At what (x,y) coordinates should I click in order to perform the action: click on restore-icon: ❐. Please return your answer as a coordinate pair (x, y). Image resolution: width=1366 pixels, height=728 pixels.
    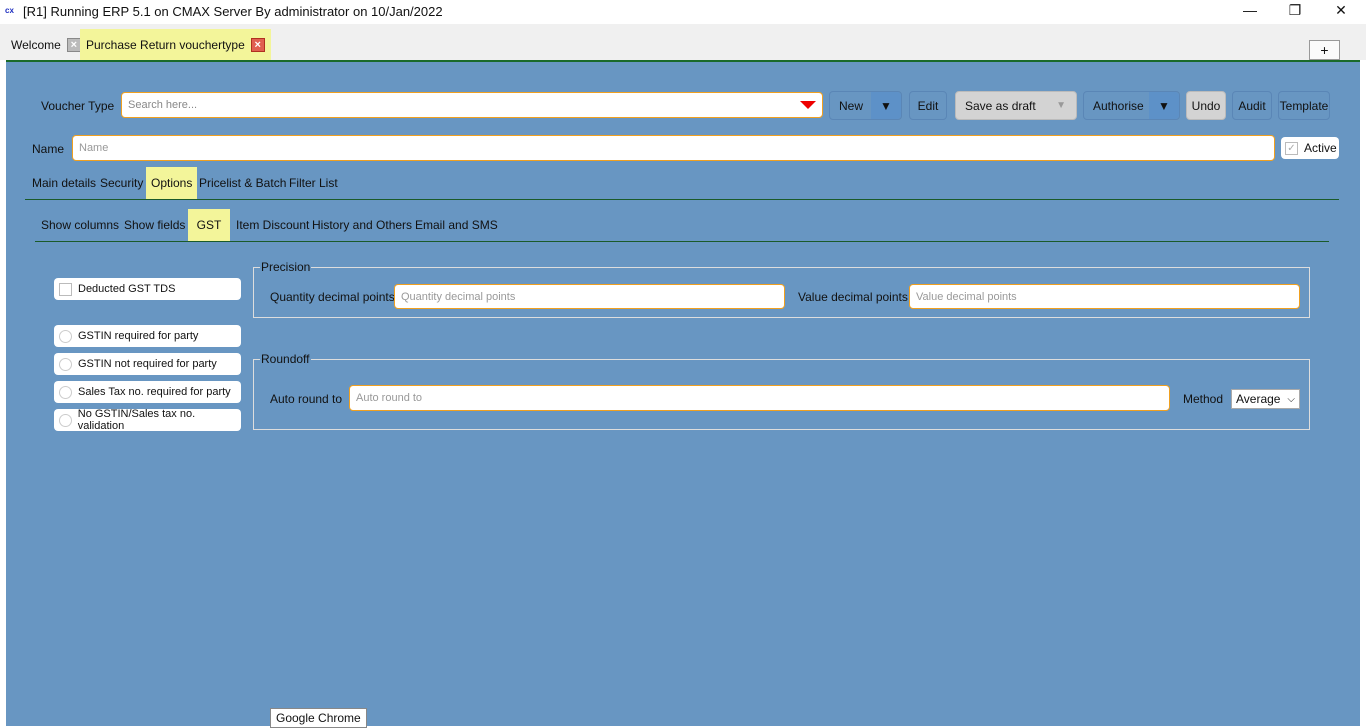
    Looking at the image, I should click on (1295, 10).